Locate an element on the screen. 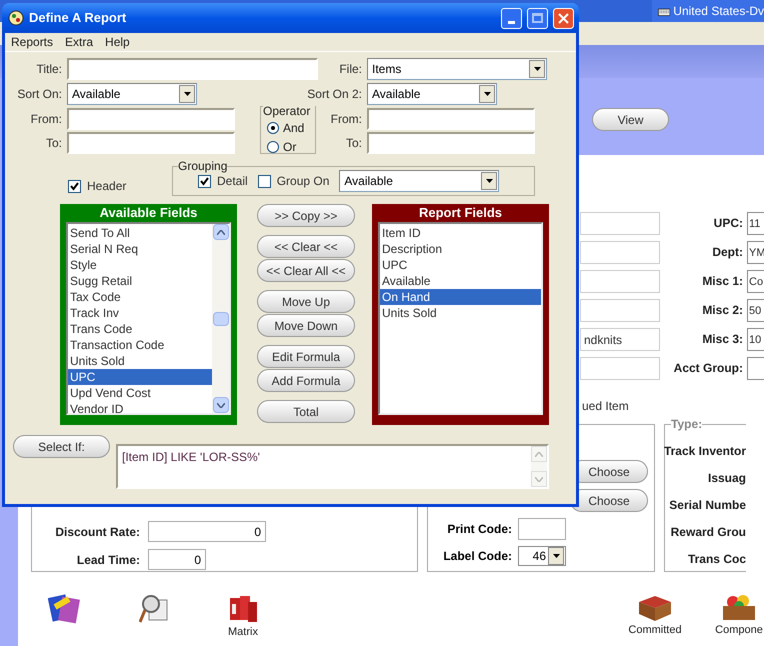 The image size is (764, 646). list-item: Tax Code is located at coordinates (140, 297).